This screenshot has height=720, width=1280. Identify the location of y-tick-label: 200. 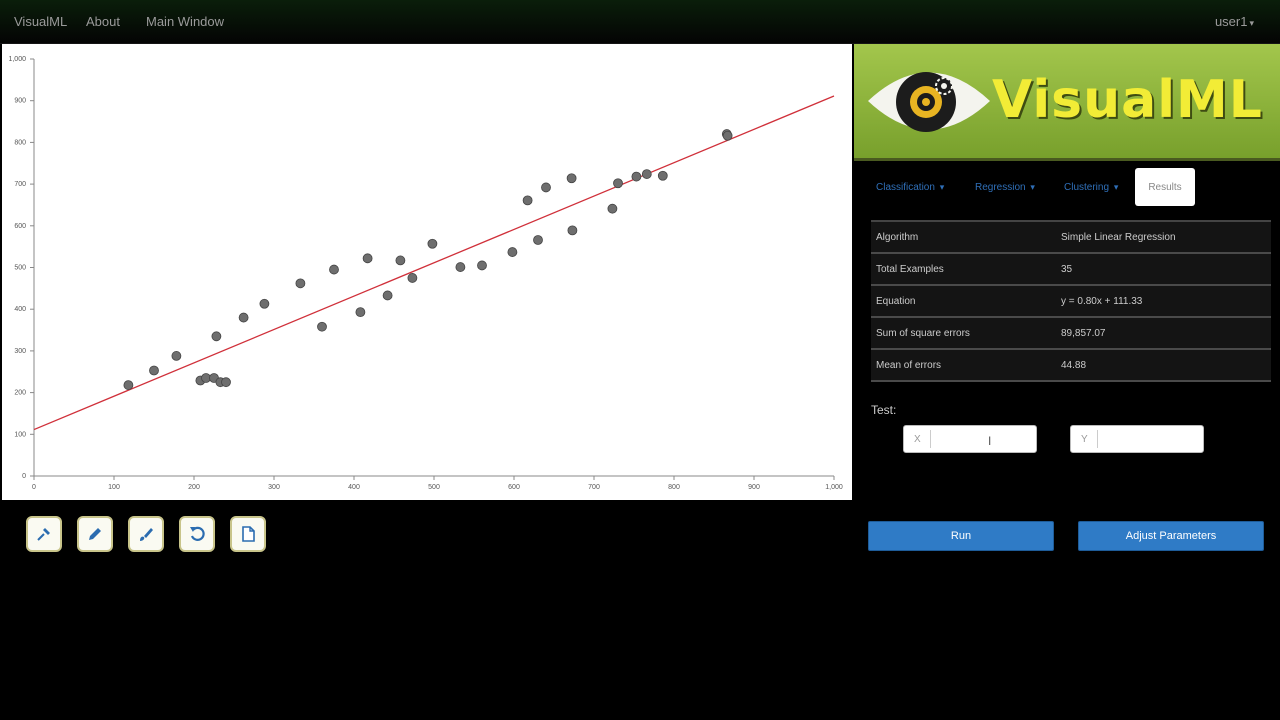
(20, 393).